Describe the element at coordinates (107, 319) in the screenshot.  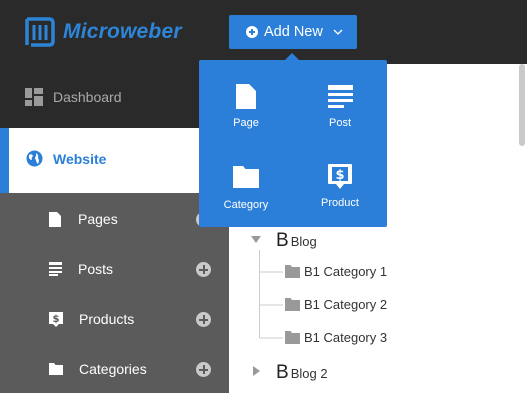
I see `products-label: Products` at that location.